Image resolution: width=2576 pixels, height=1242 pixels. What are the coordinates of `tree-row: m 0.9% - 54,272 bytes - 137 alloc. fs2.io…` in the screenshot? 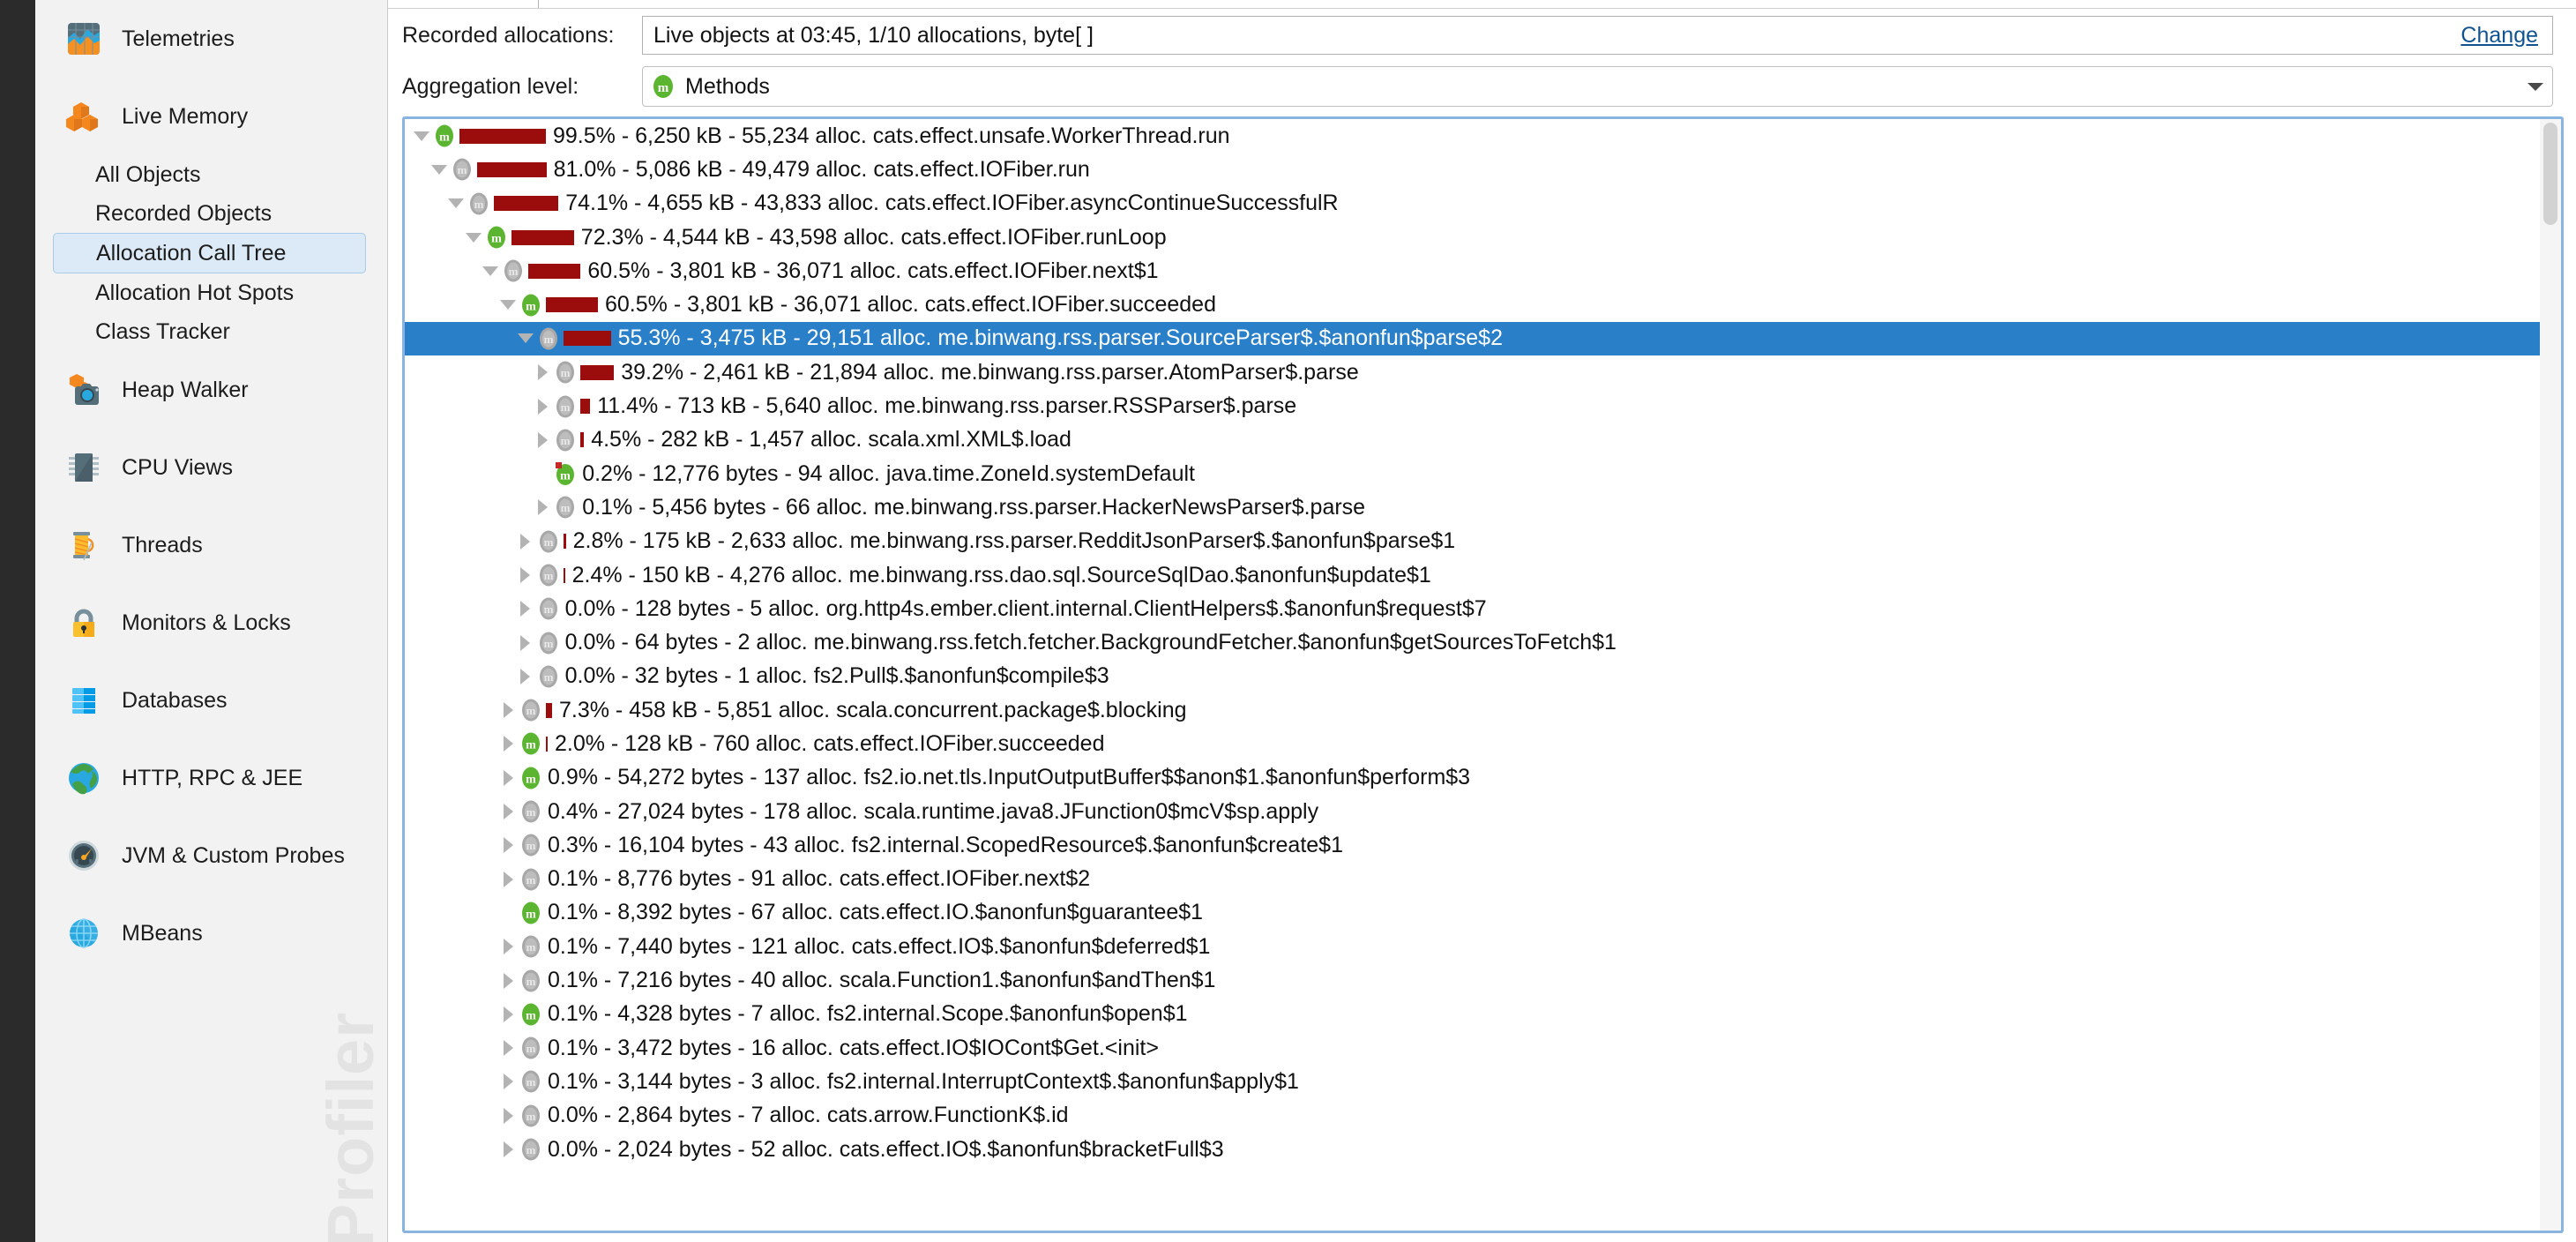 It's located at (1472, 778).